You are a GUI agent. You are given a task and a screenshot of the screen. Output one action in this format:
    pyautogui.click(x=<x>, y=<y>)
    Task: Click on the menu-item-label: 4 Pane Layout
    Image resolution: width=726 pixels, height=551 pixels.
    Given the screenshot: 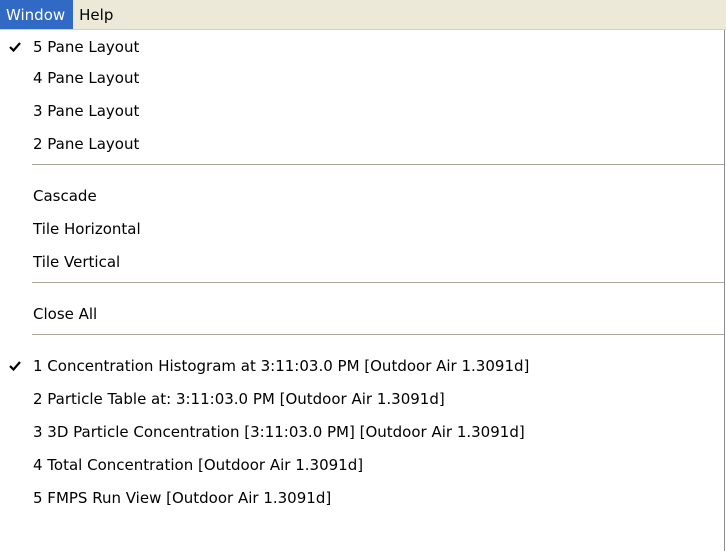 What is the action you would take?
    pyautogui.click(x=86, y=78)
    